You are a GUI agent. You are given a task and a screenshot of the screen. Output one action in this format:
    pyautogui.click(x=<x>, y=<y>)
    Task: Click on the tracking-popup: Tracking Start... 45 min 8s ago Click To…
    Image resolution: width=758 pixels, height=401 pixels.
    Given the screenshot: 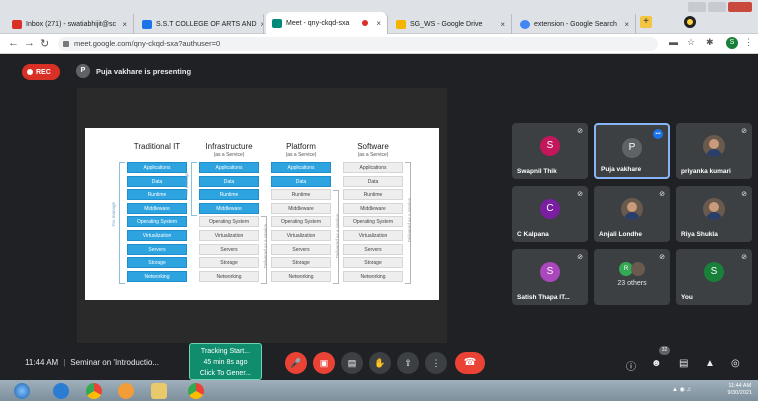 What is the action you would take?
    pyautogui.click(x=225, y=361)
    